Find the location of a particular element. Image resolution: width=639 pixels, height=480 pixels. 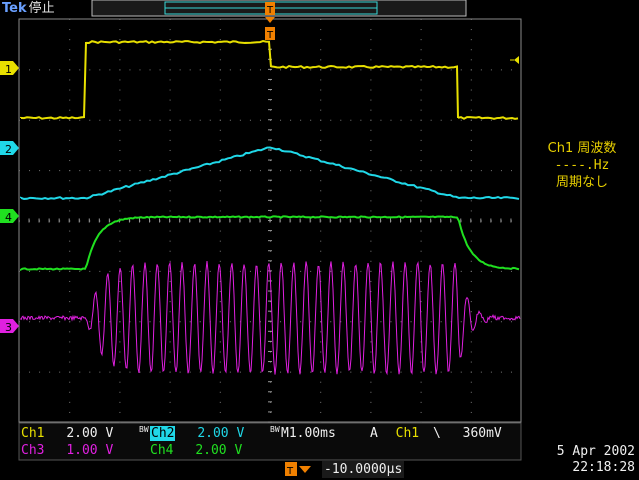

svg-text: 4 is located at coordinates (8, 217).